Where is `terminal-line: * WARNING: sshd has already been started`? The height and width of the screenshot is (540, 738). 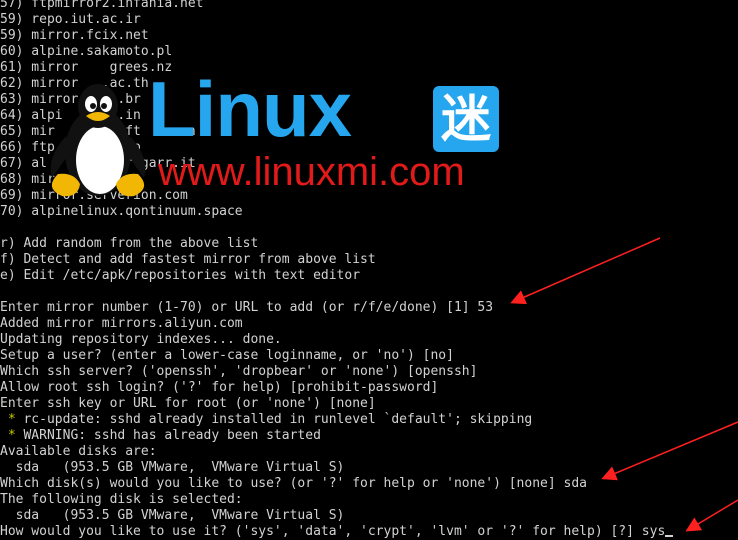
terminal-line: * WARNING: sshd has already been started is located at coordinates (164, 435).